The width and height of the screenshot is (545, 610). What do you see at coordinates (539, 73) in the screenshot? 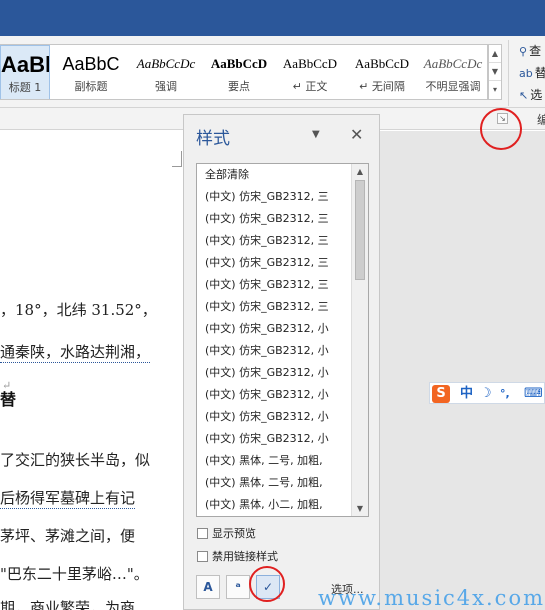
I see `replace-label: 替` at bounding box center [539, 73].